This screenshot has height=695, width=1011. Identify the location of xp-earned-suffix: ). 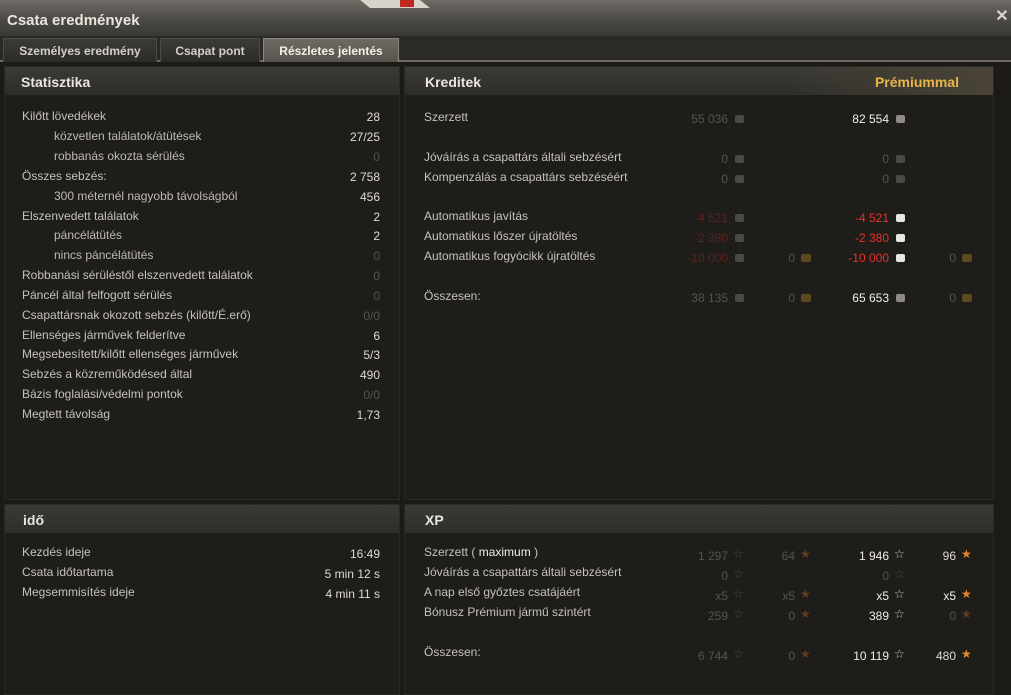
(536, 552).